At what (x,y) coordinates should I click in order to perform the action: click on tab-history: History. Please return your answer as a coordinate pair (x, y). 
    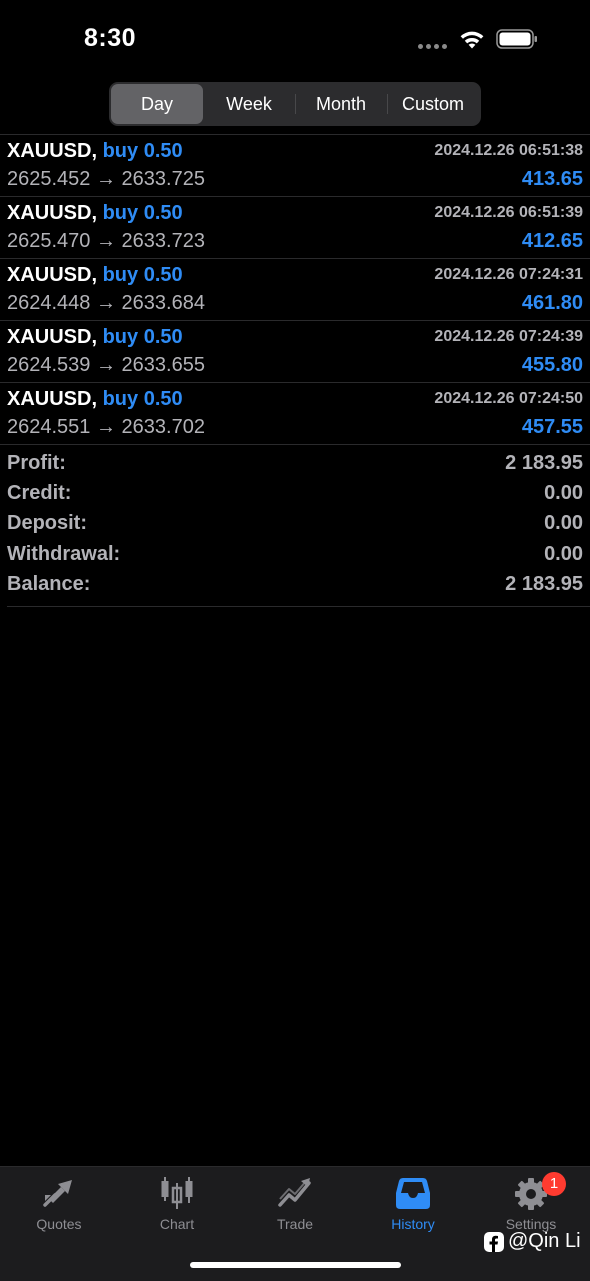
    Looking at the image, I should click on (413, 1207).